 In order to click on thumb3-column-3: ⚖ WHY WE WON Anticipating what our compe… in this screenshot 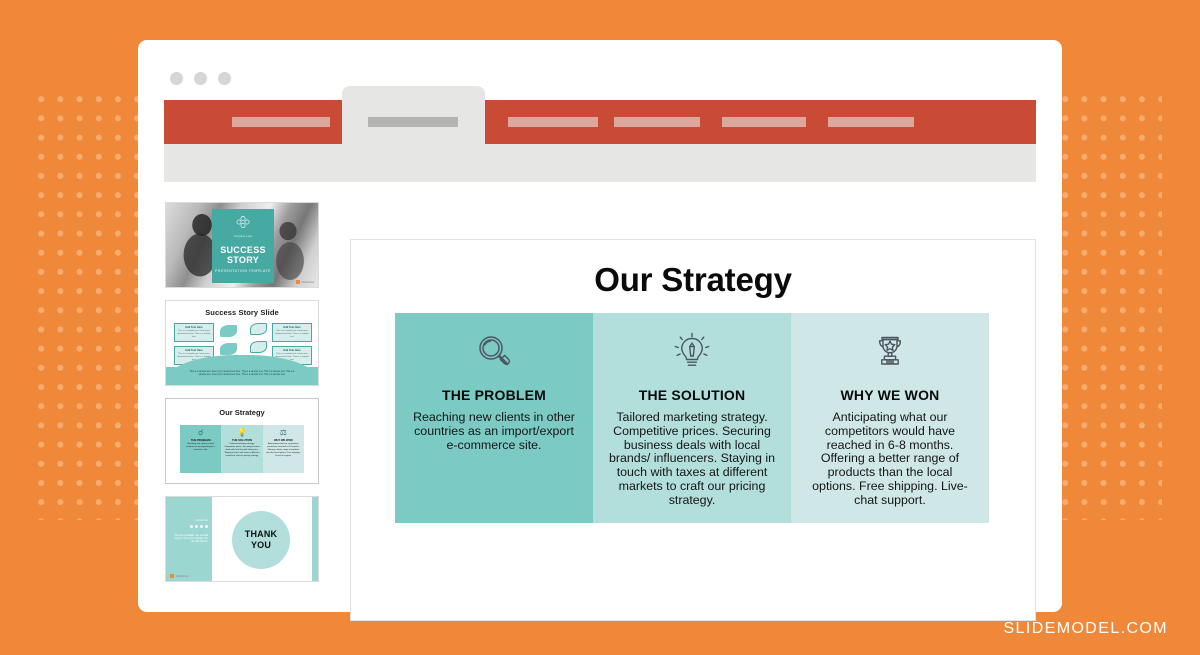, I will do `click(283, 449)`.